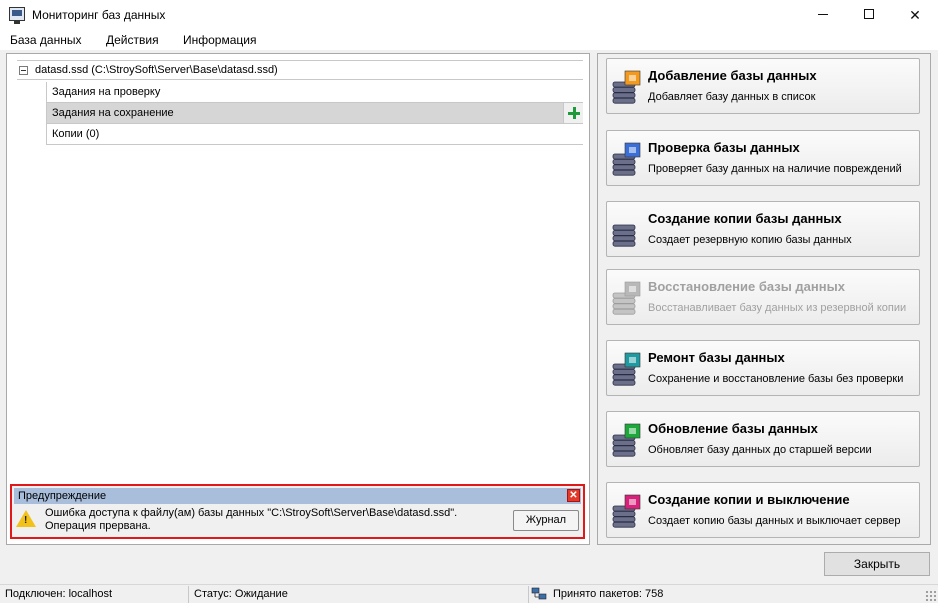 The height and width of the screenshot is (603, 938). What do you see at coordinates (750, 240) in the screenshot?
I see `action-description: Создает резервную копию базы данных` at bounding box center [750, 240].